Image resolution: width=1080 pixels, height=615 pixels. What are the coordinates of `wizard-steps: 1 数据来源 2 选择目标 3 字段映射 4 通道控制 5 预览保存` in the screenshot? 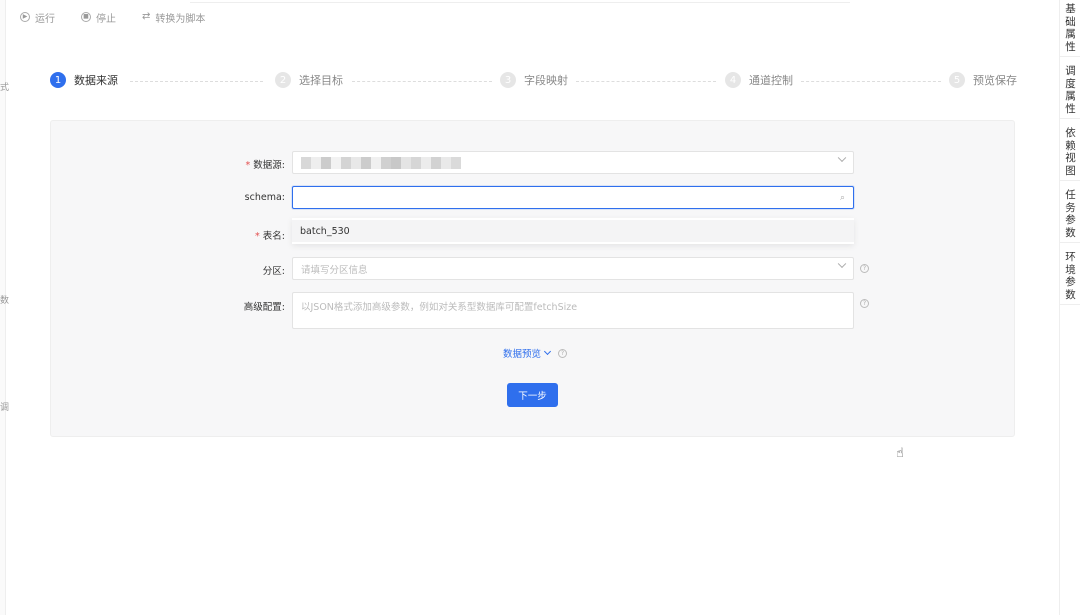 It's located at (533, 82).